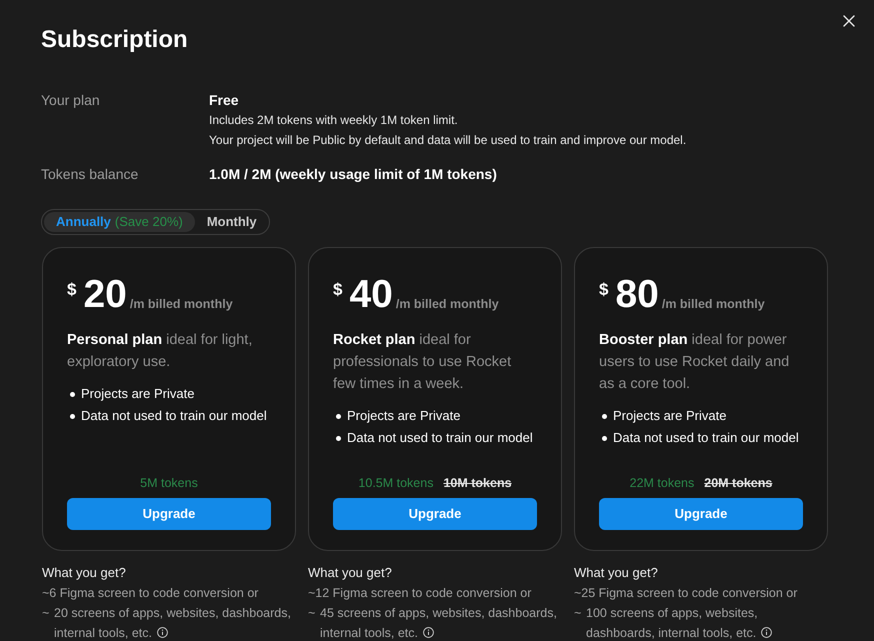  Describe the element at coordinates (420, 593) in the screenshot. I see `benefit-text: ~12 Figma screen to code conversion or` at that location.